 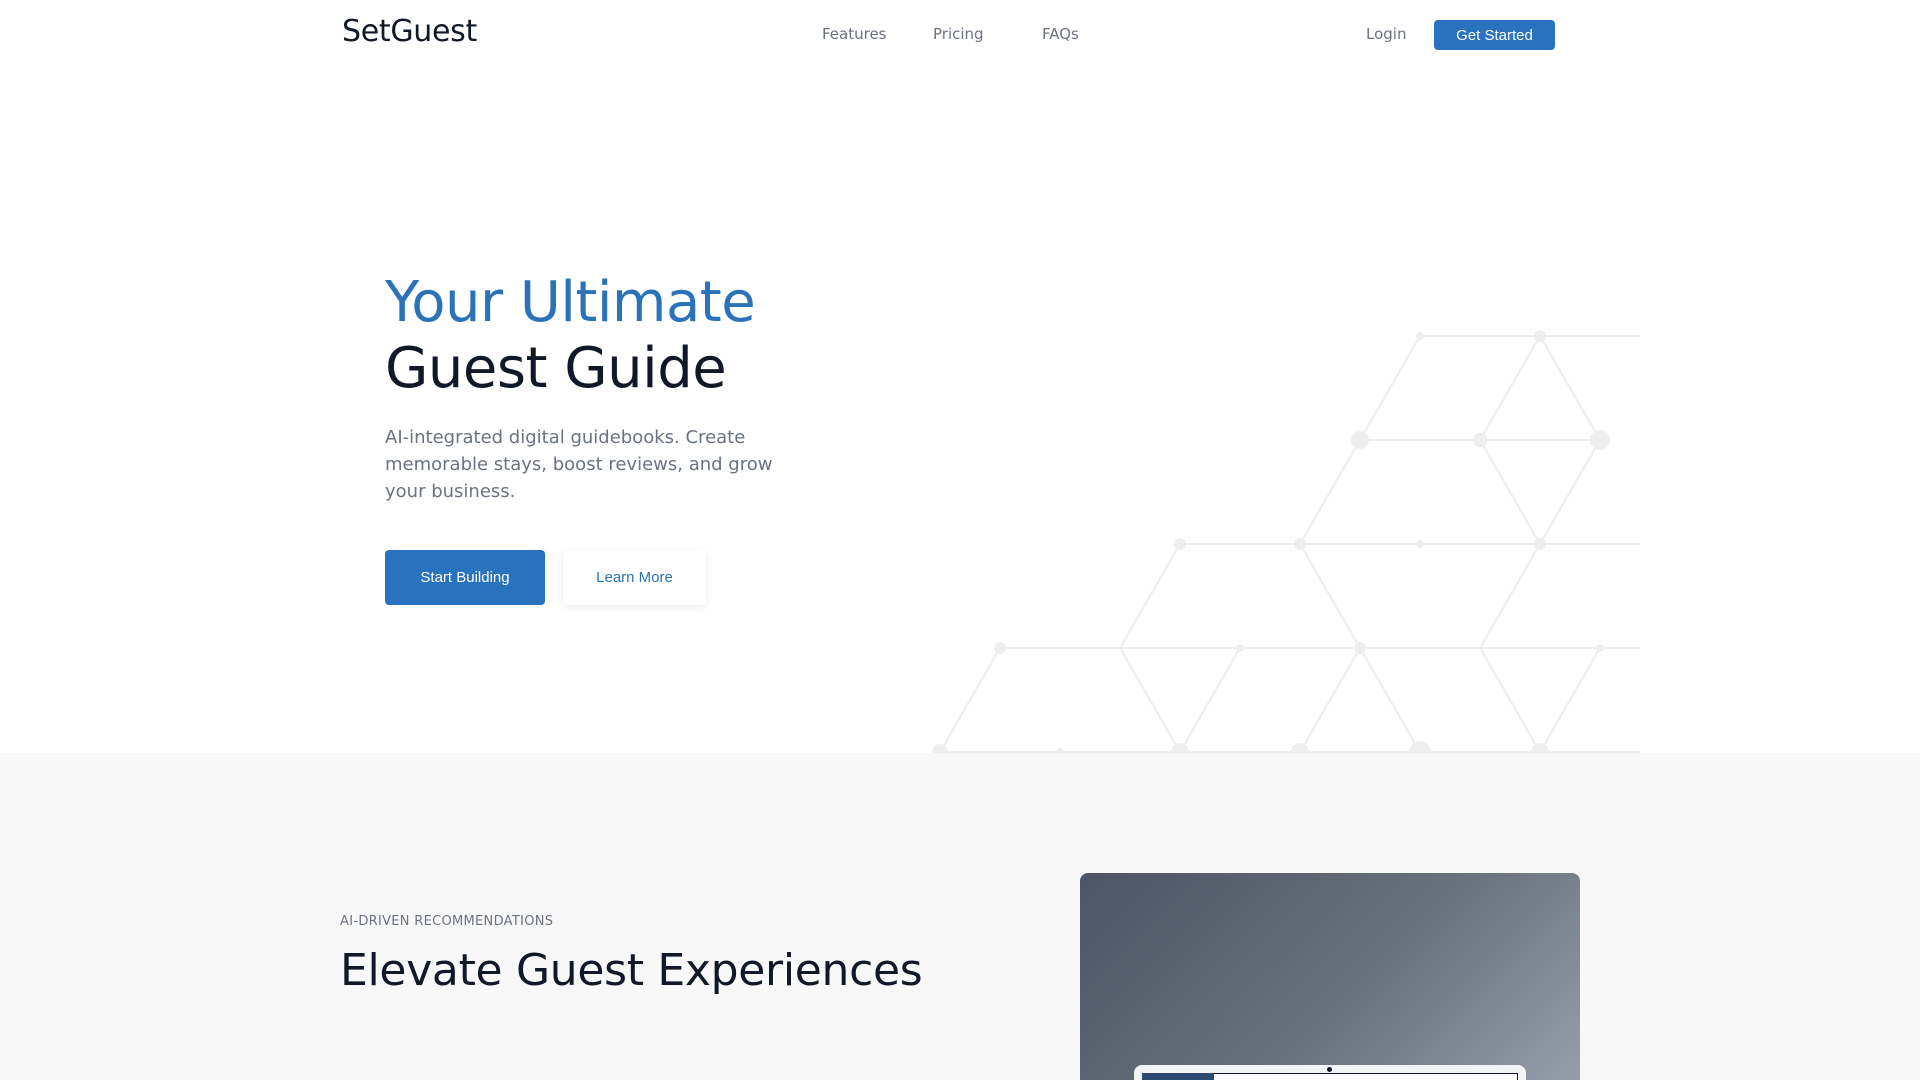 What do you see at coordinates (1330, 976) in the screenshot?
I see `product-preview-image` at bounding box center [1330, 976].